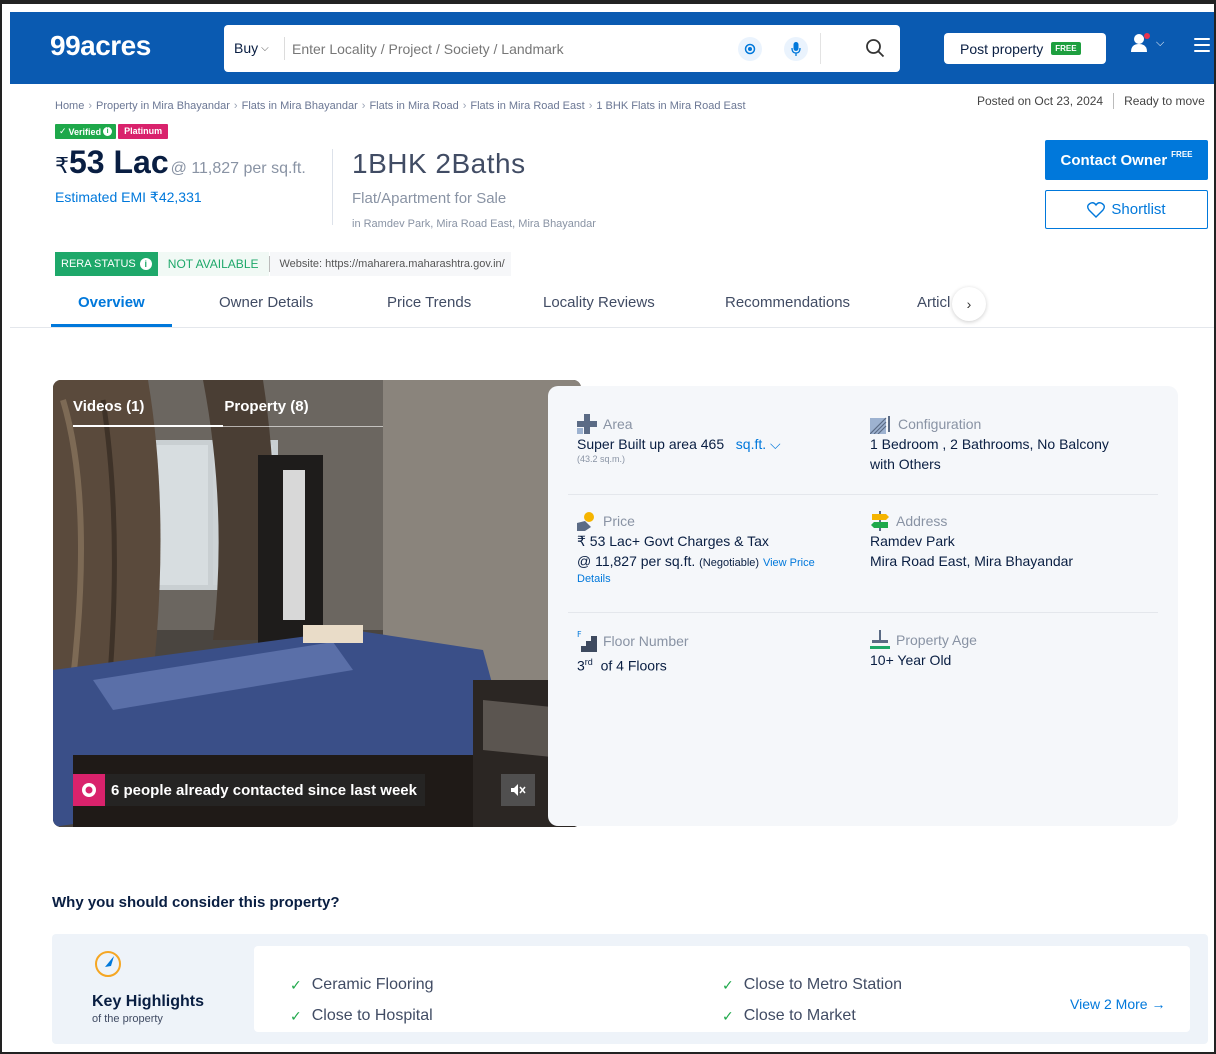 The width and height of the screenshot is (1216, 1054). Describe the element at coordinates (1138, 209) in the screenshot. I see `shortlist-label: Shortlist` at that location.